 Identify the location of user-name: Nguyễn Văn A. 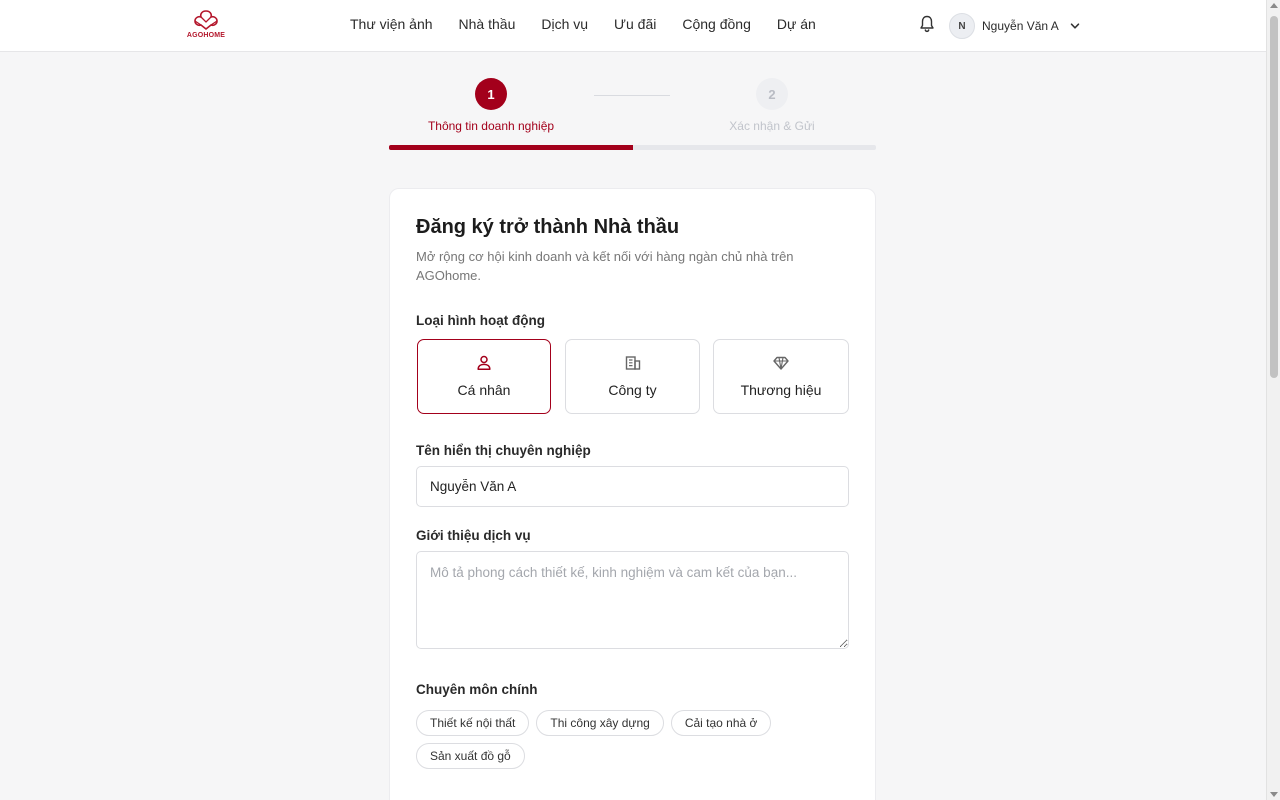
(1020, 26).